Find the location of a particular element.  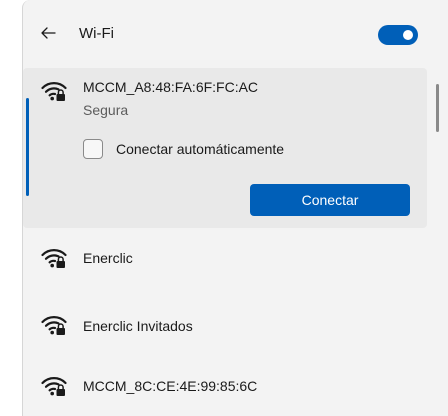

network-name: Enerclic is located at coordinates (108, 258).